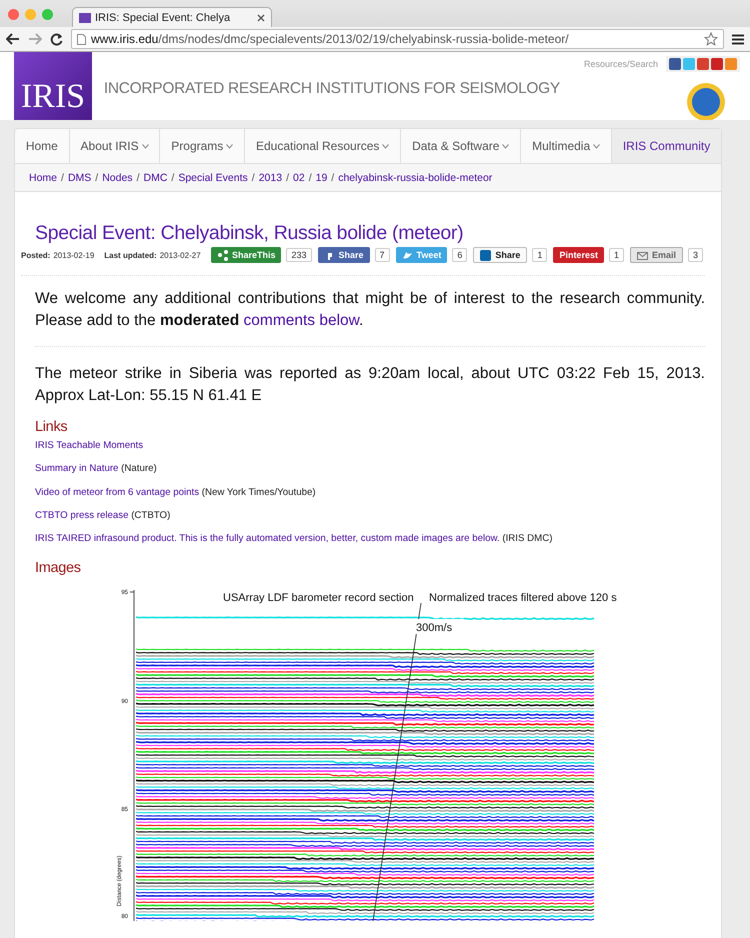 The image size is (750, 938). I want to click on resource-link: IRIS Teachable Moments, so click(89, 445).